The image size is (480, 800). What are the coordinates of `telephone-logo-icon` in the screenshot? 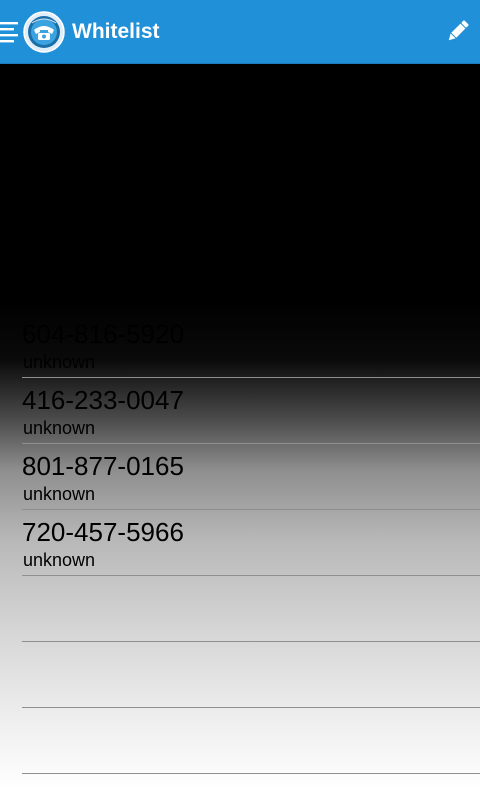 It's located at (44, 32).